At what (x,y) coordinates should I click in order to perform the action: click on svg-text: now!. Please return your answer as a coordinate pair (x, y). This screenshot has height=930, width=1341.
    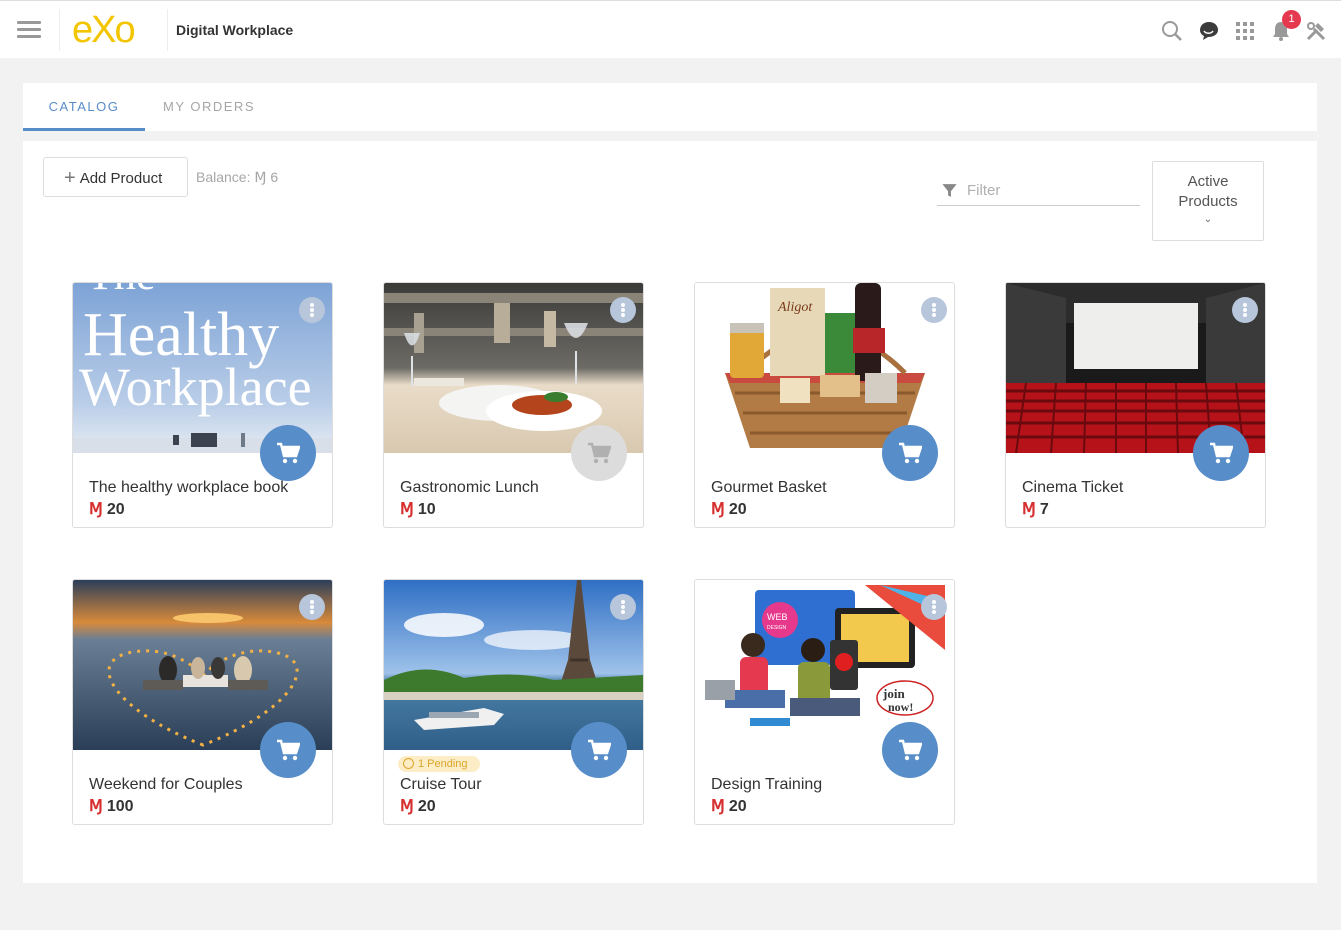
    Looking at the image, I should click on (900, 707).